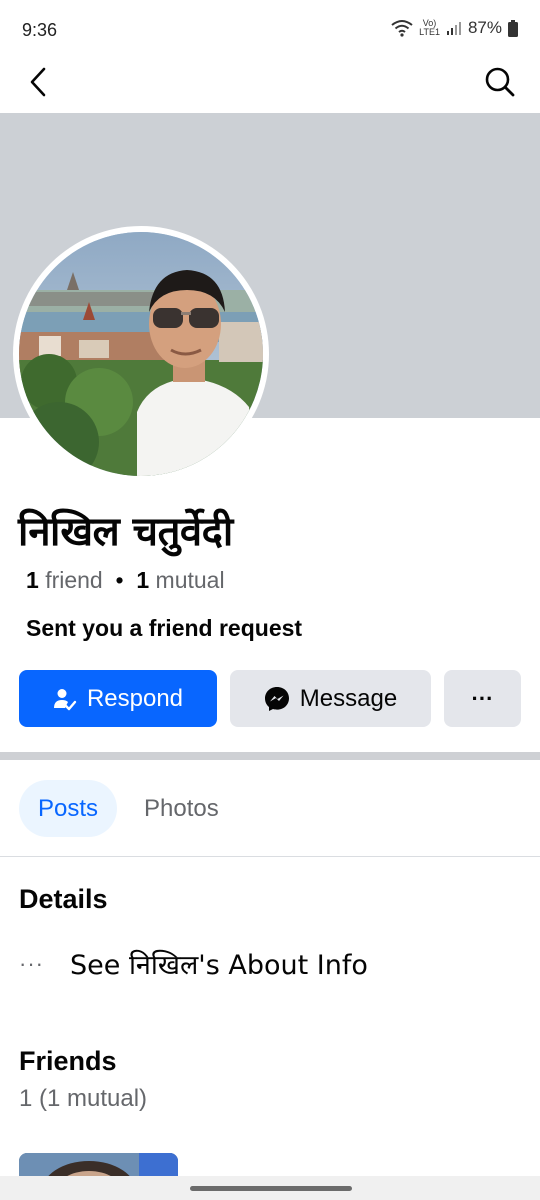 The width and height of the screenshot is (540, 1200). Describe the element at coordinates (125, 580) in the screenshot. I see `friends-summary: 1 friend • 1 mutual` at that location.